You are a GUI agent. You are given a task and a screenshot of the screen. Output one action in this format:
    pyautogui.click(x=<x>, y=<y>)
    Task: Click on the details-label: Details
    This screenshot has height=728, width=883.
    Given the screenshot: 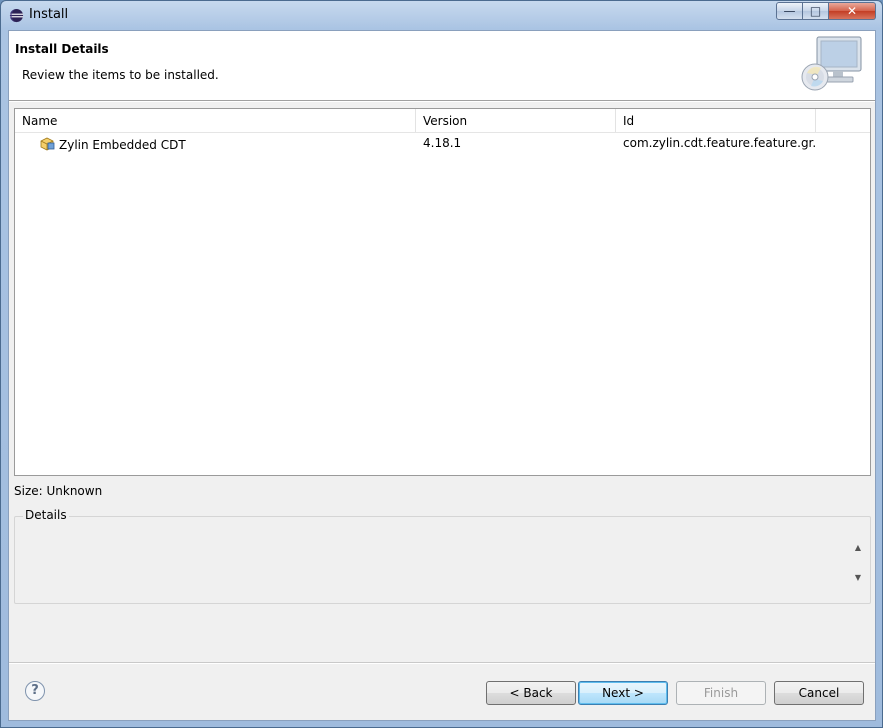 What is the action you would take?
    pyautogui.click(x=46, y=515)
    